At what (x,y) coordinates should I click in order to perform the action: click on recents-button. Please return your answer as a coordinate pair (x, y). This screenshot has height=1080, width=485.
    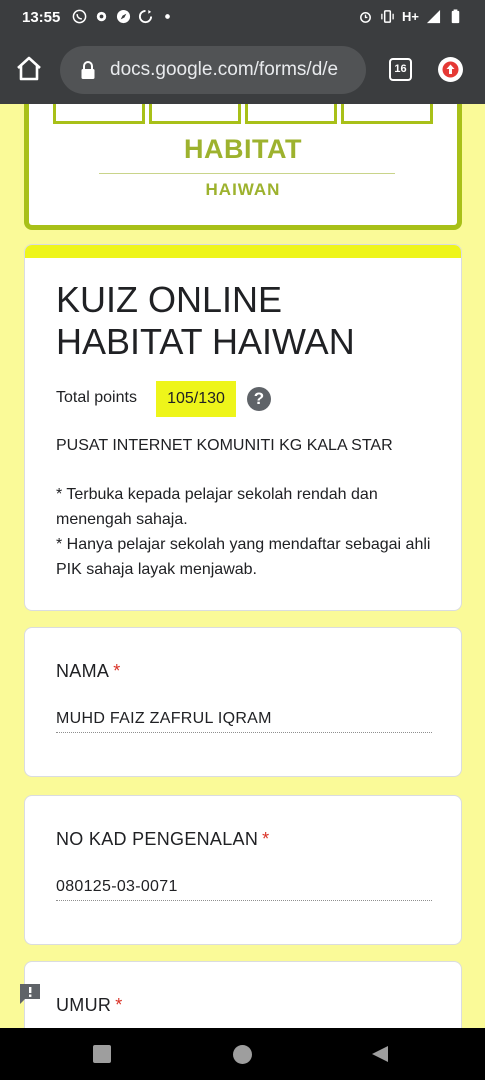
    Looking at the image, I should click on (102, 1054).